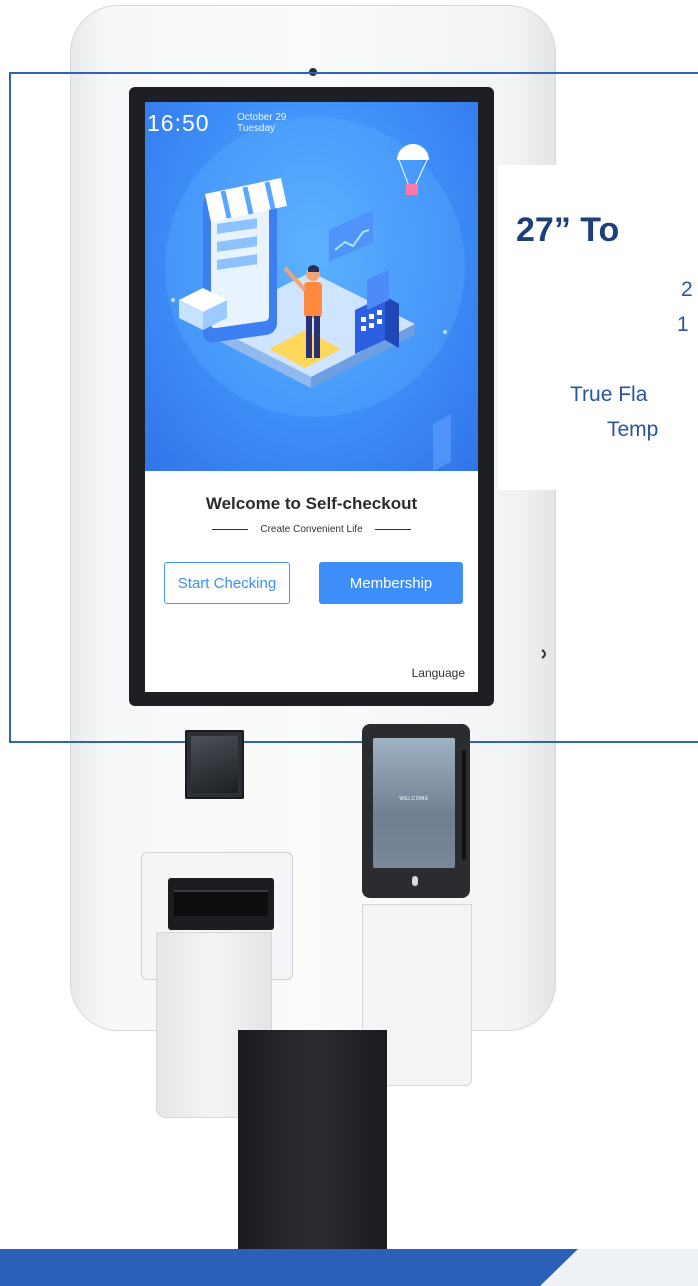 The width and height of the screenshot is (698, 1286). What do you see at coordinates (438, 673) in the screenshot?
I see `language-link: Language` at bounding box center [438, 673].